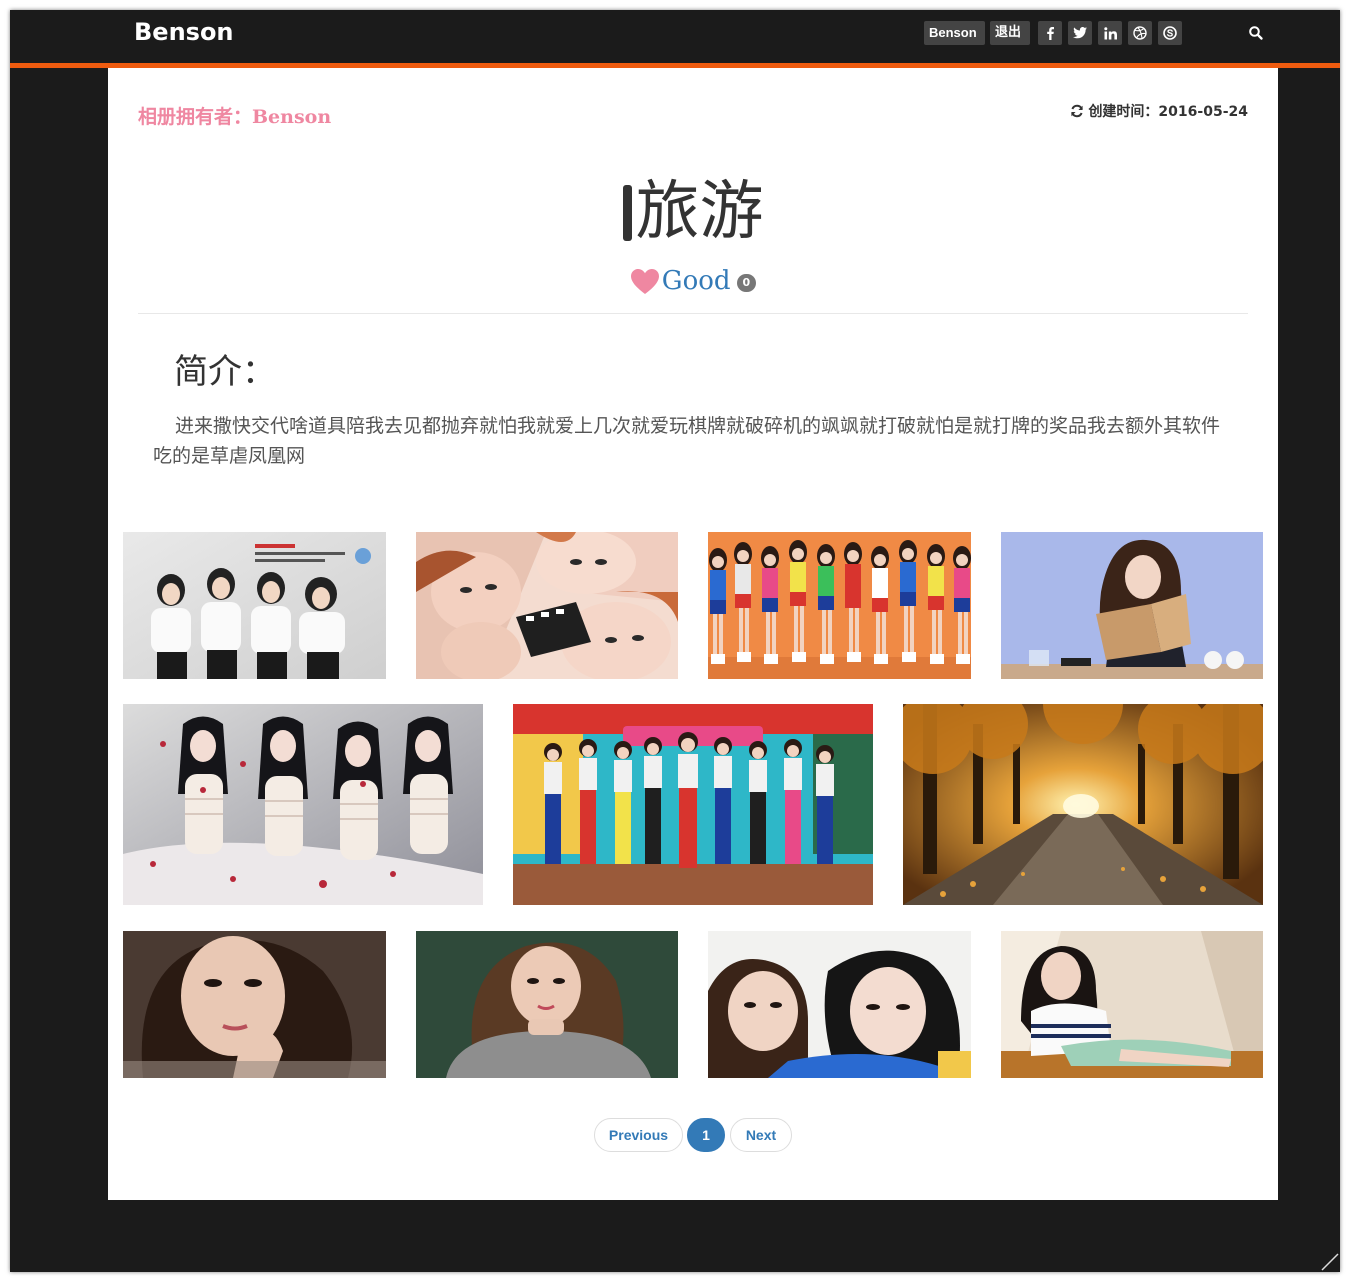 The height and width of the screenshot is (1282, 1351). What do you see at coordinates (1170, 33) in the screenshot?
I see `skype-icon` at bounding box center [1170, 33].